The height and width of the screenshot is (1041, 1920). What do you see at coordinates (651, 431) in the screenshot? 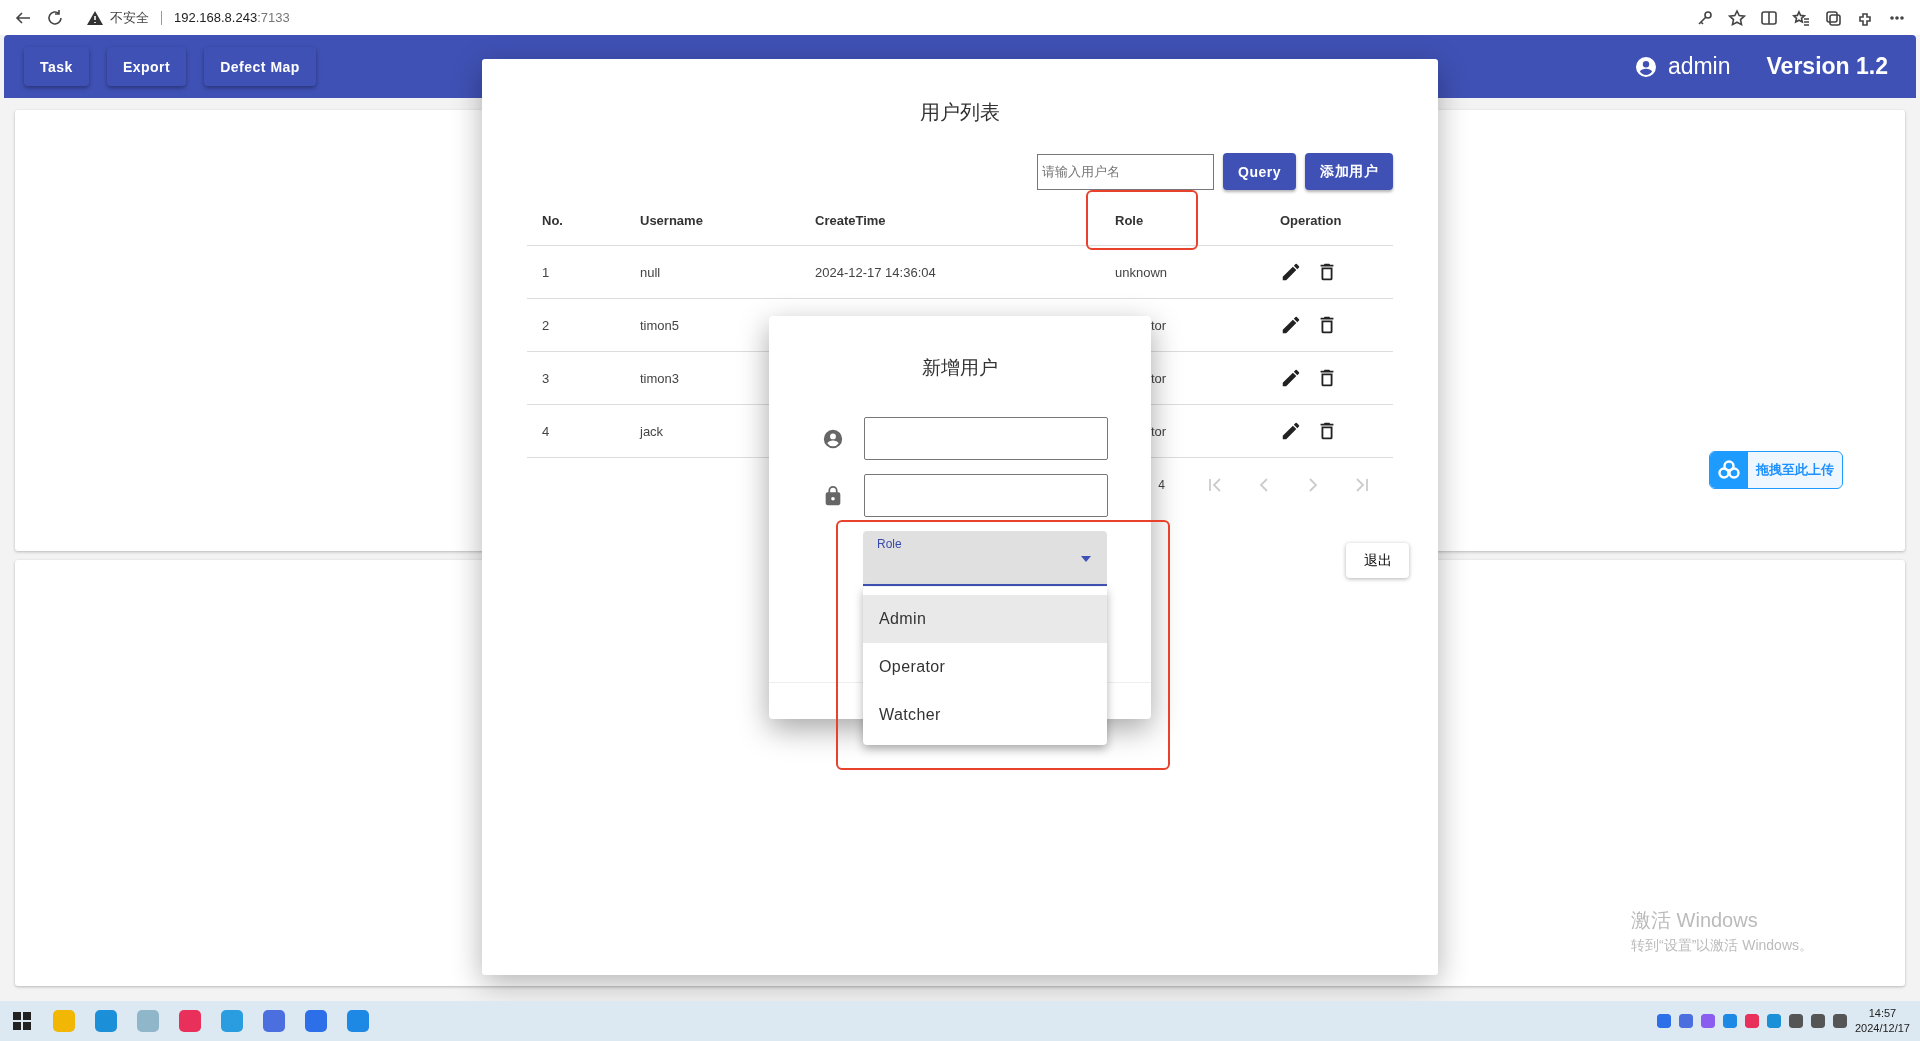
I see `table-cell-text: jack` at bounding box center [651, 431].